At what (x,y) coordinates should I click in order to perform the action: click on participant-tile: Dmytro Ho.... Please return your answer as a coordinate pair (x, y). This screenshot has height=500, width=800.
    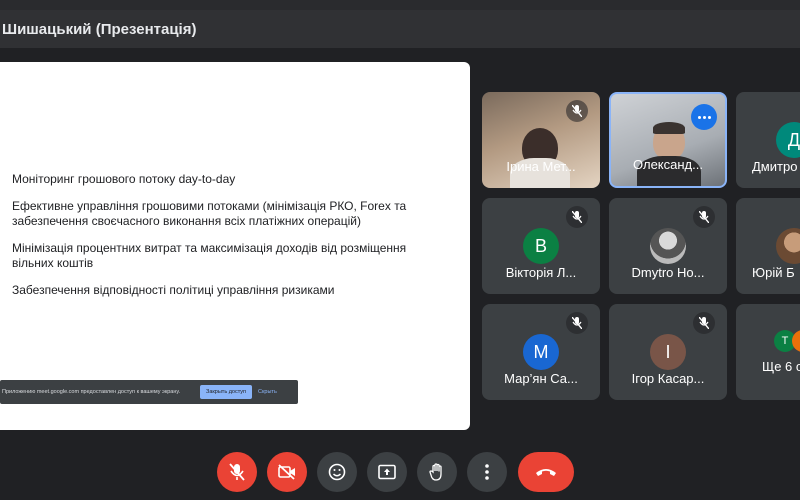
    Looking at the image, I should click on (668, 246).